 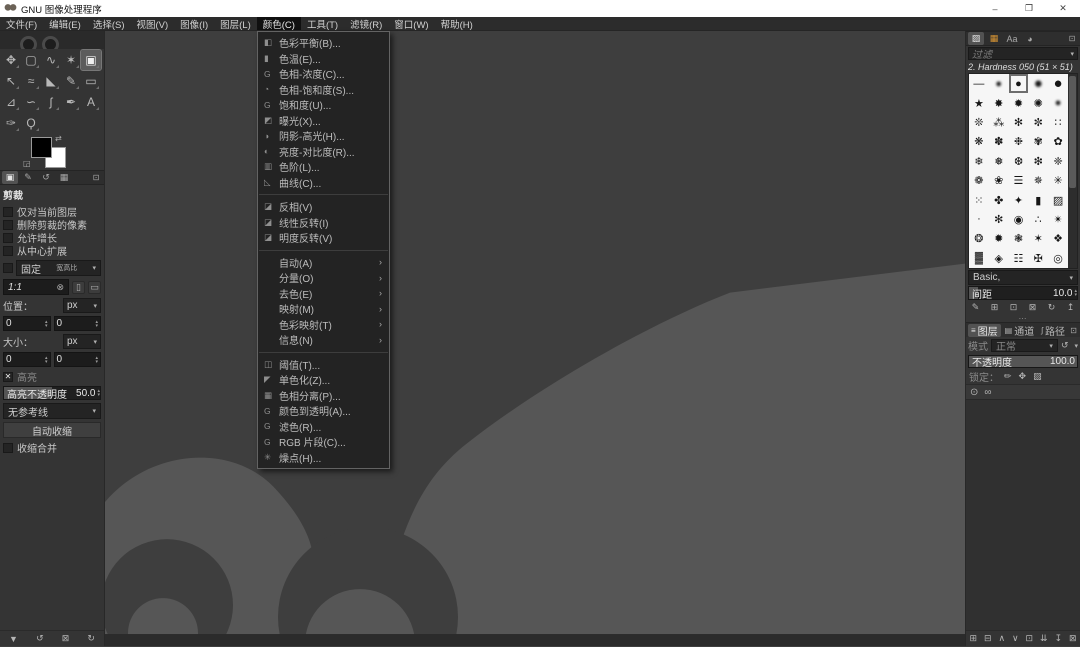 What do you see at coordinates (27, 359) in the screenshot?
I see `size-width-input: 0 ▴ ▾` at bounding box center [27, 359].